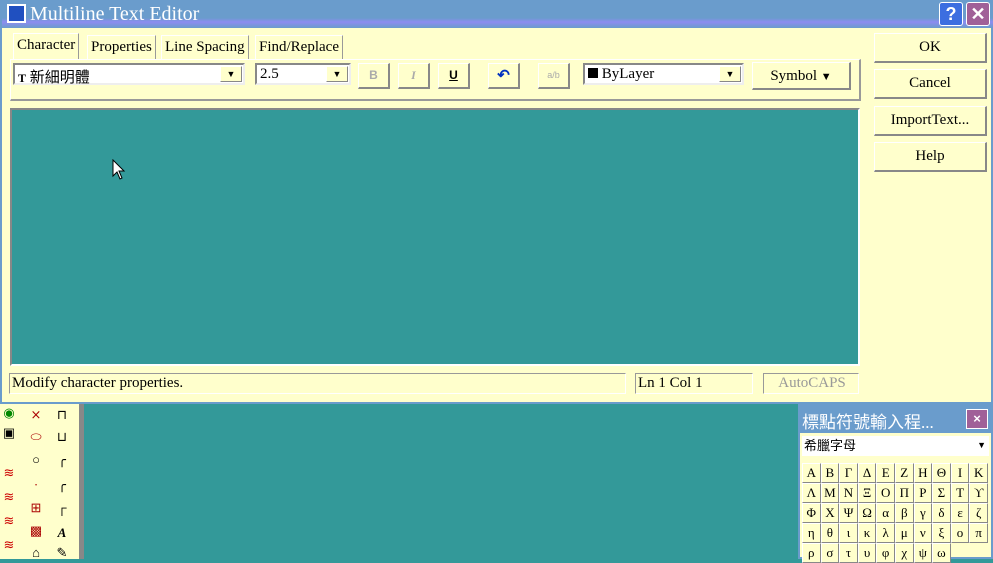 This screenshot has width=993, height=563. Describe the element at coordinates (941, 533) in the screenshot. I see `symbol-key: ξ` at that location.